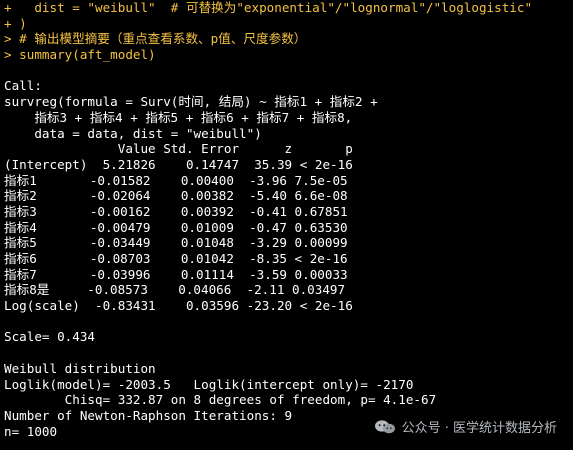  What do you see at coordinates (80, 55) in the screenshot?
I see `console-line-input: > summary(aft_model)` at bounding box center [80, 55].